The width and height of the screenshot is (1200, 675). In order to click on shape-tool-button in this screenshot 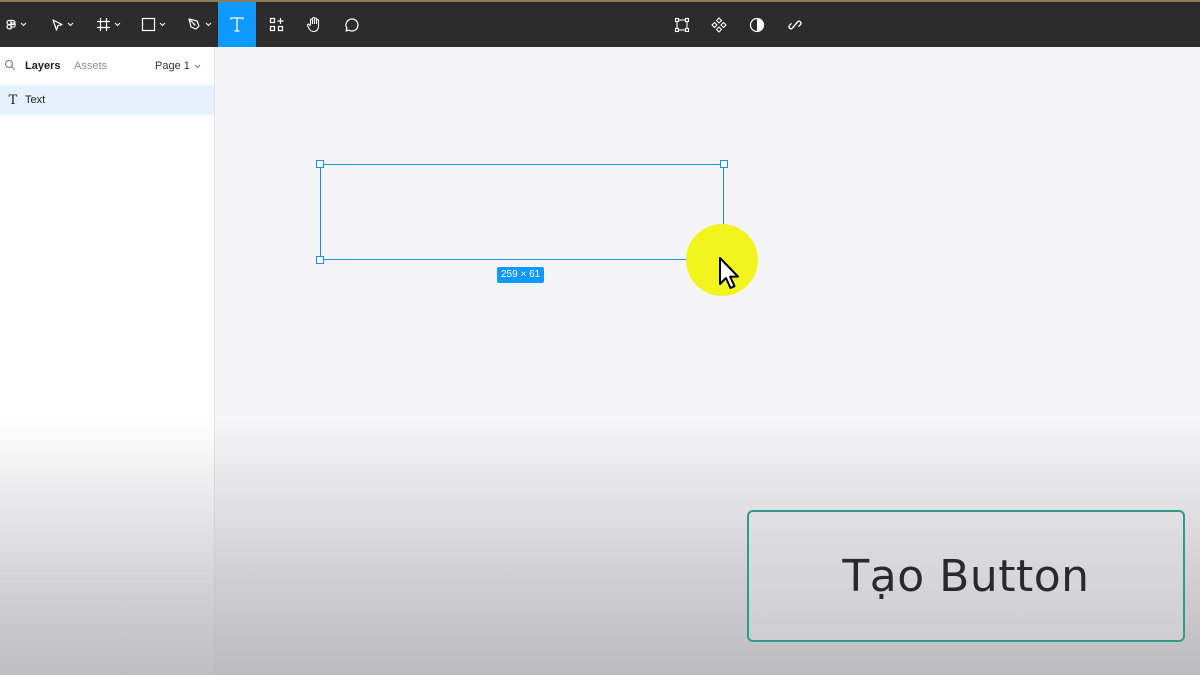, I will do `click(153, 24)`.